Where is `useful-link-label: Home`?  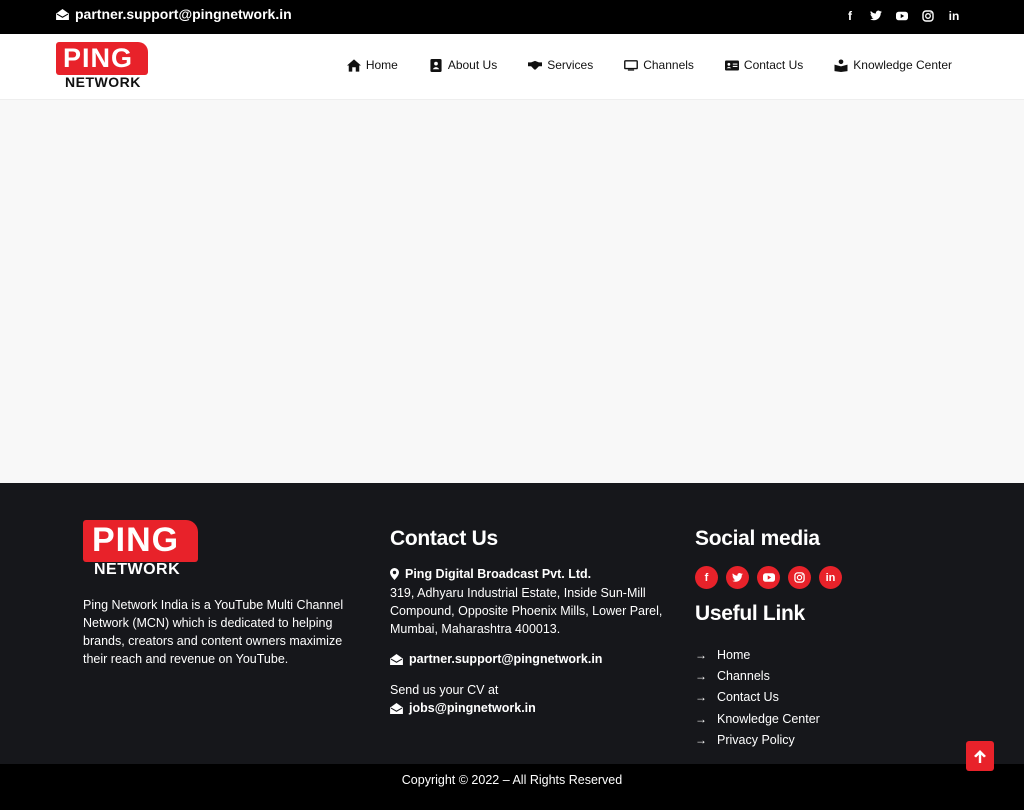
useful-link-label: Home is located at coordinates (734, 654).